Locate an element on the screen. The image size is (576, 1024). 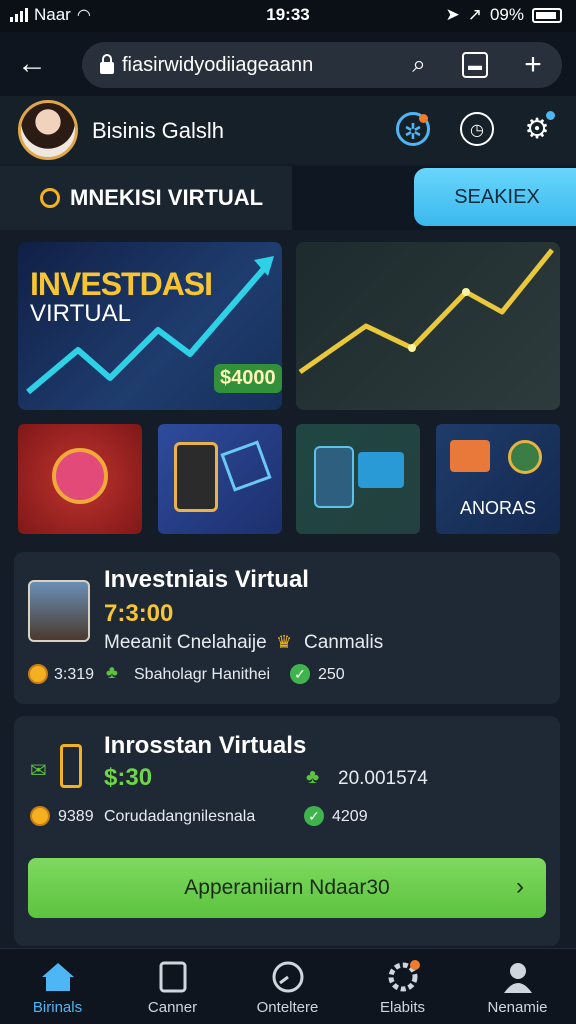
tab-label: Birinals is located at coordinates (57, 1007).